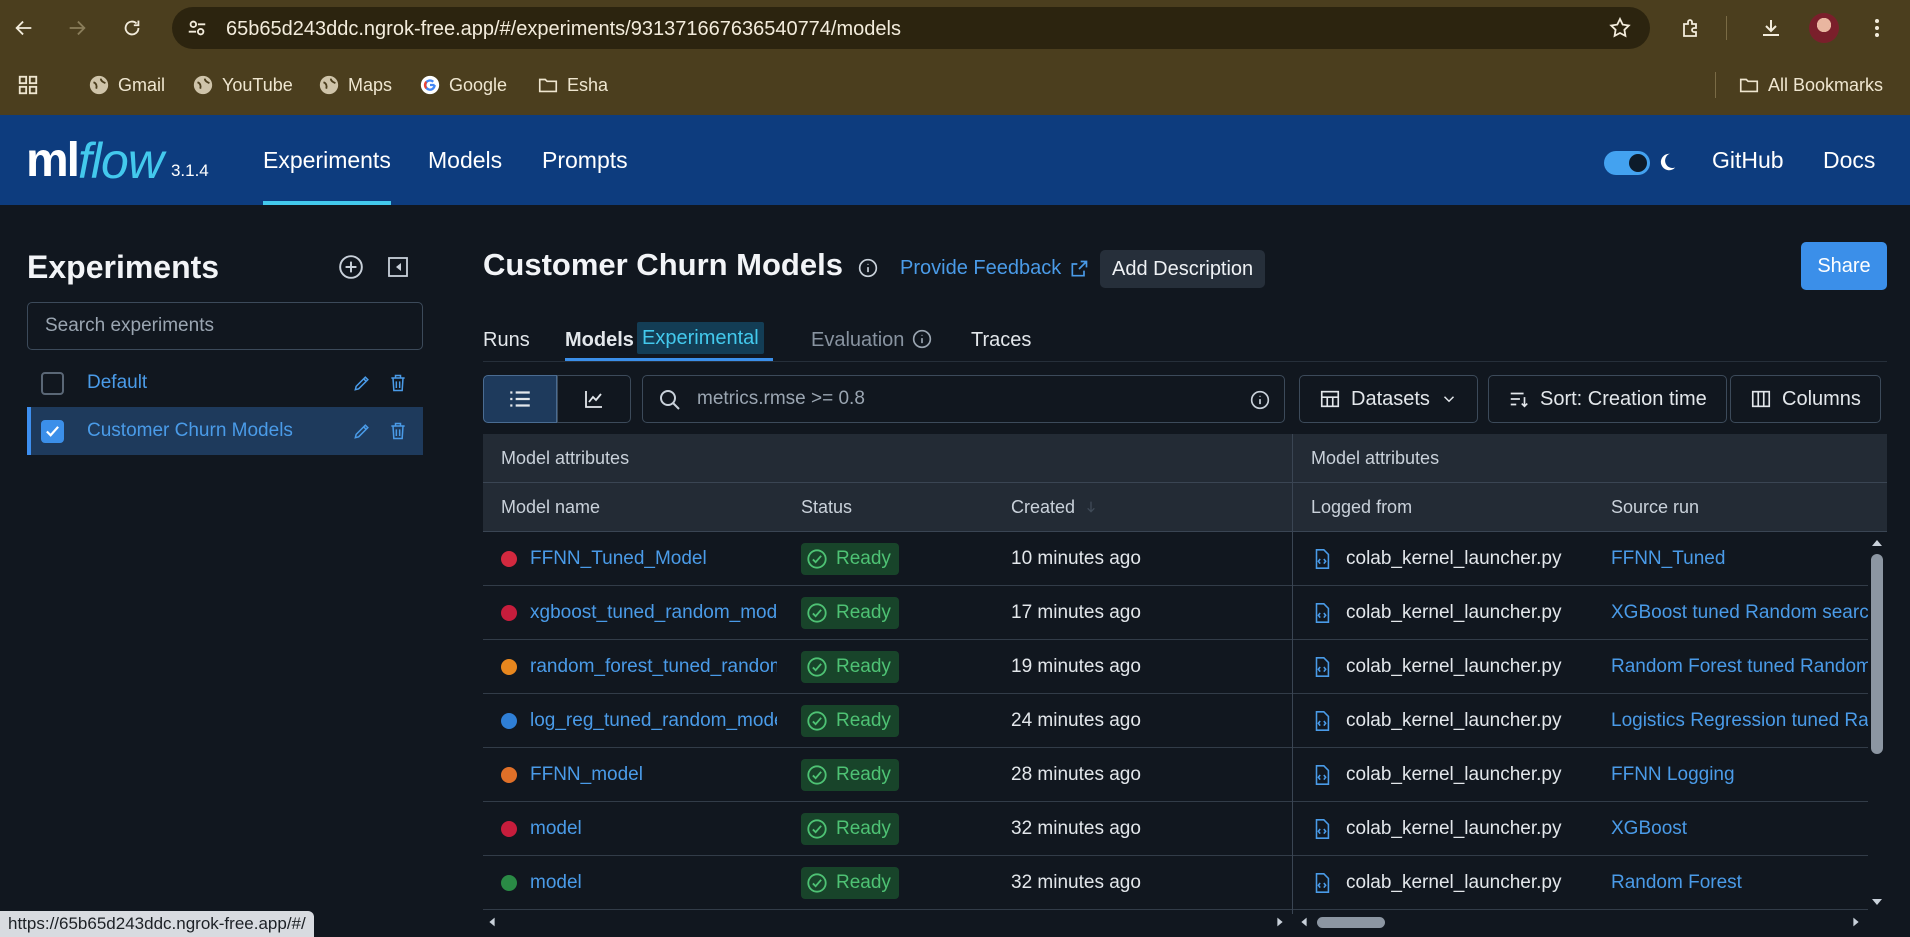 The width and height of the screenshot is (1910, 937). I want to click on horizontal-scroll-thumb, so click(1351, 922).